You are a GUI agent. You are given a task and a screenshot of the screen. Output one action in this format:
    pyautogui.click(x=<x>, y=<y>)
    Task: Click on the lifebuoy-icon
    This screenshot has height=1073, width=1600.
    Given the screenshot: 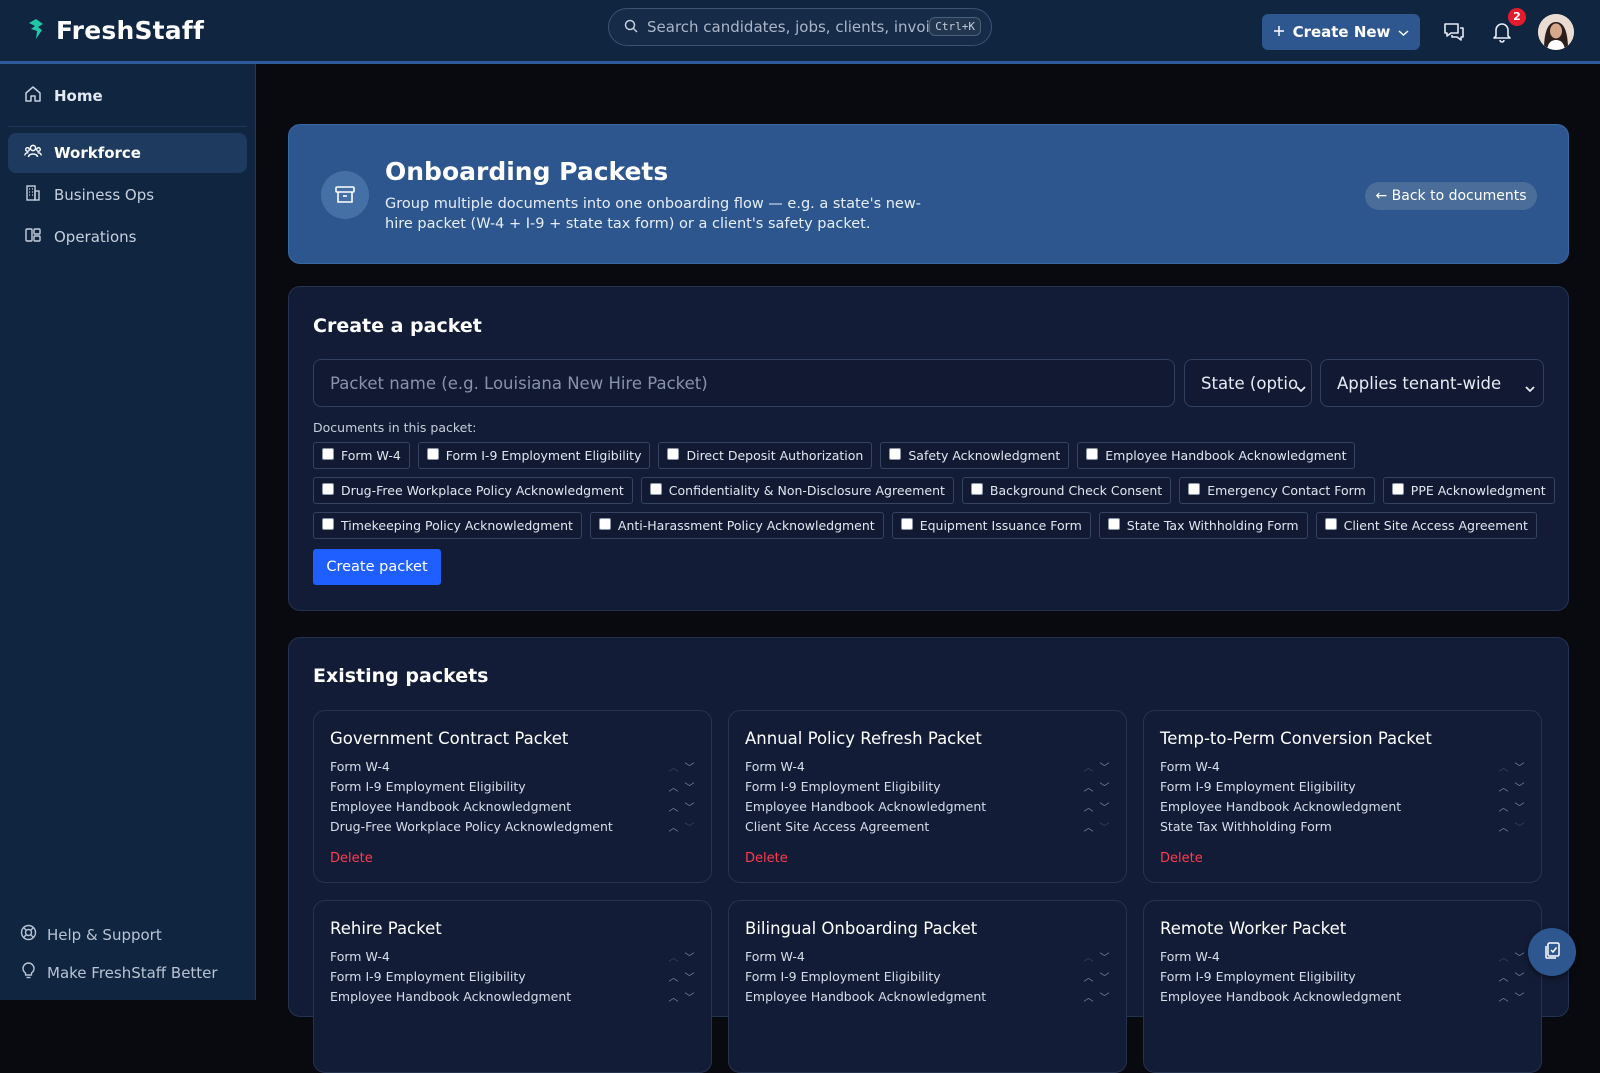 What is the action you would take?
    pyautogui.click(x=28, y=934)
    